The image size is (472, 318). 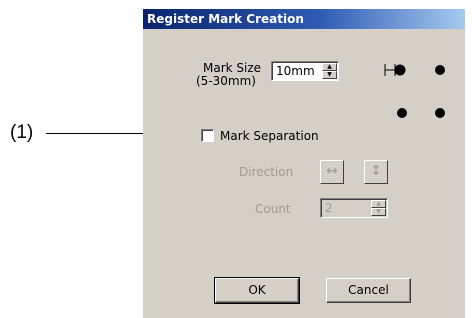 What do you see at coordinates (354, 208) in the screenshot?
I see `count-spinner: 2 ▲ ▼` at bounding box center [354, 208].